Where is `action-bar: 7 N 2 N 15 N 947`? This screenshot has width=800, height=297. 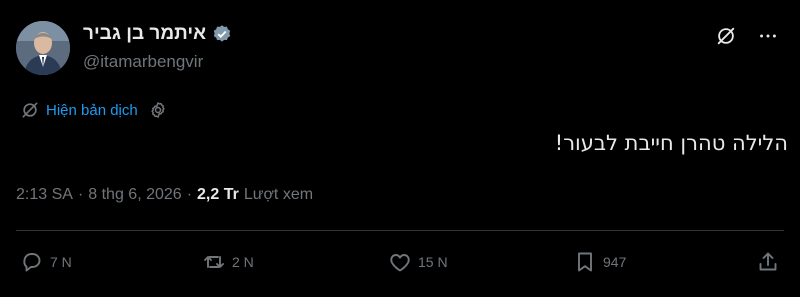
action-bar: 7 N 2 N 15 N 947 is located at coordinates (402, 264).